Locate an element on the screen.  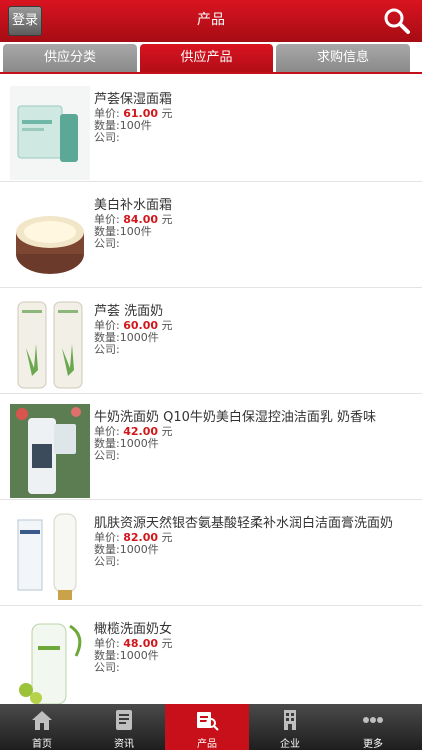
page-title: 产品 is located at coordinates (211, 20).